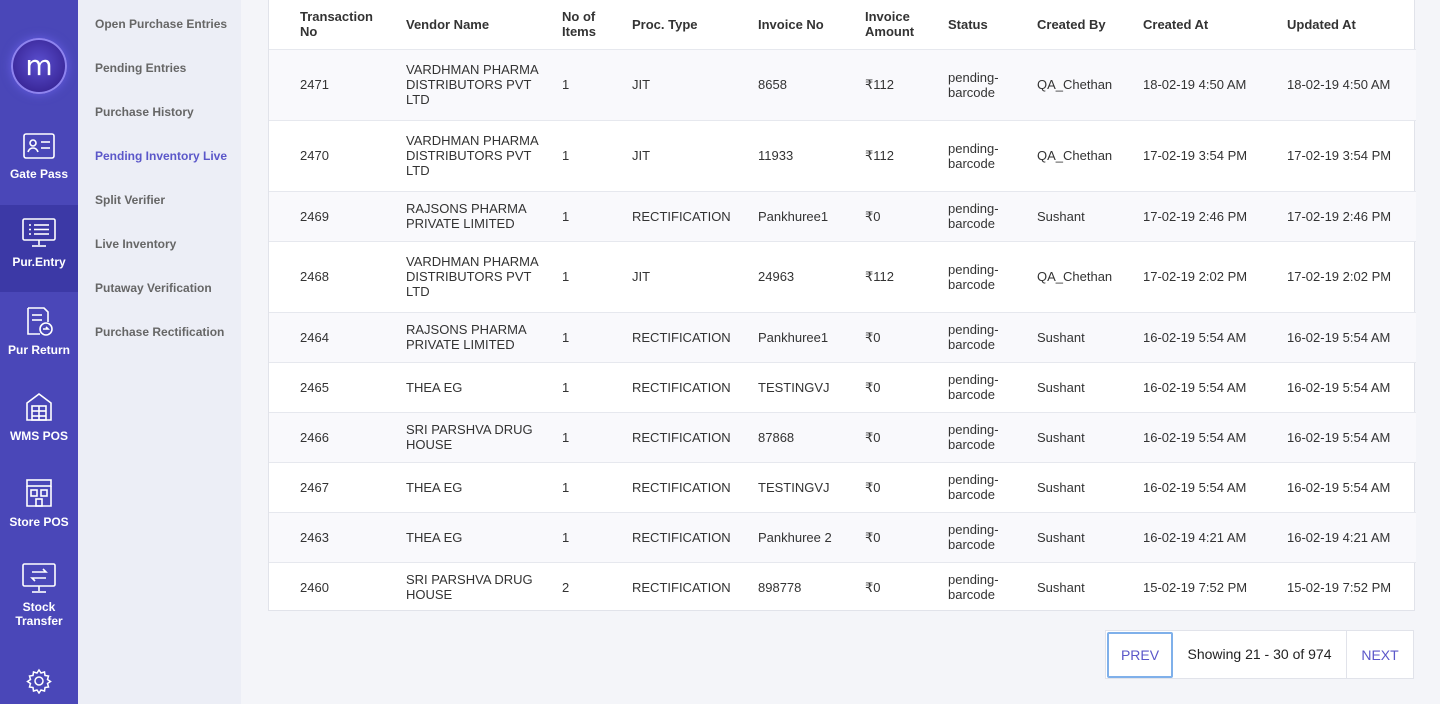  What do you see at coordinates (484, 24) in the screenshot?
I see `column-header: Vendor Name` at bounding box center [484, 24].